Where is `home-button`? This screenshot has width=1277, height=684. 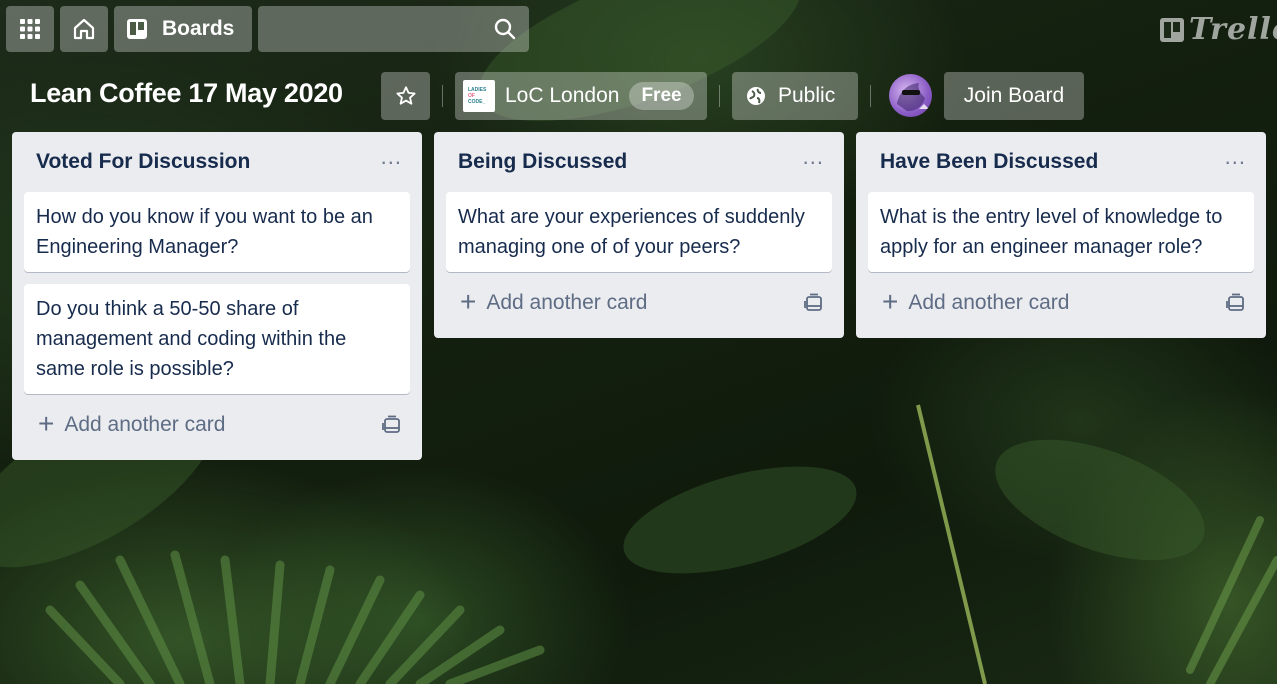 home-button is located at coordinates (84, 29).